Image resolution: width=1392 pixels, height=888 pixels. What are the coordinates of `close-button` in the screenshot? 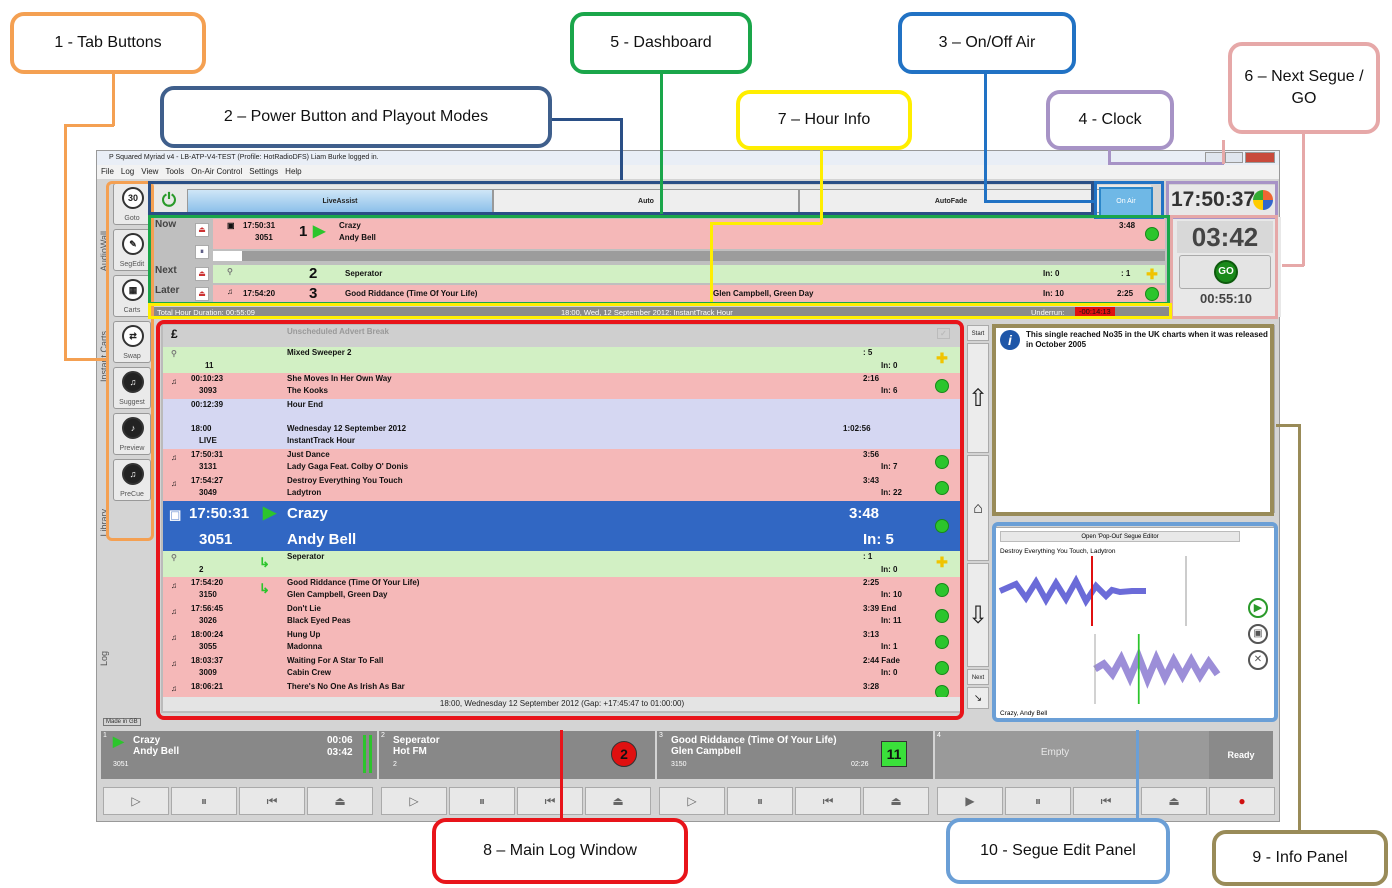 It's located at (1260, 157).